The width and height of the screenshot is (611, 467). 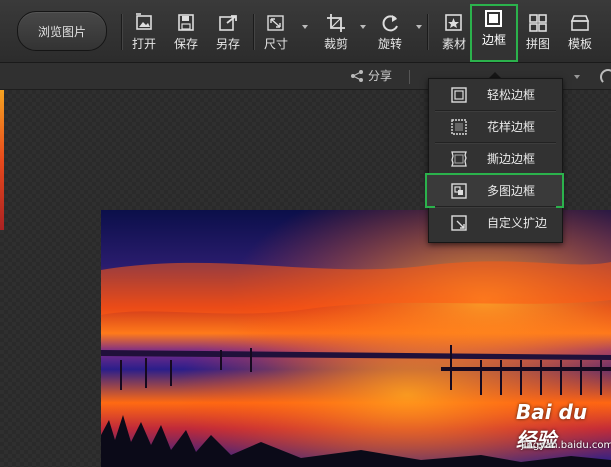 What do you see at coordinates (511, 159) in the screenshot?
I see `menu-item-label: 撕边边框` at bounding box center [511, 159].